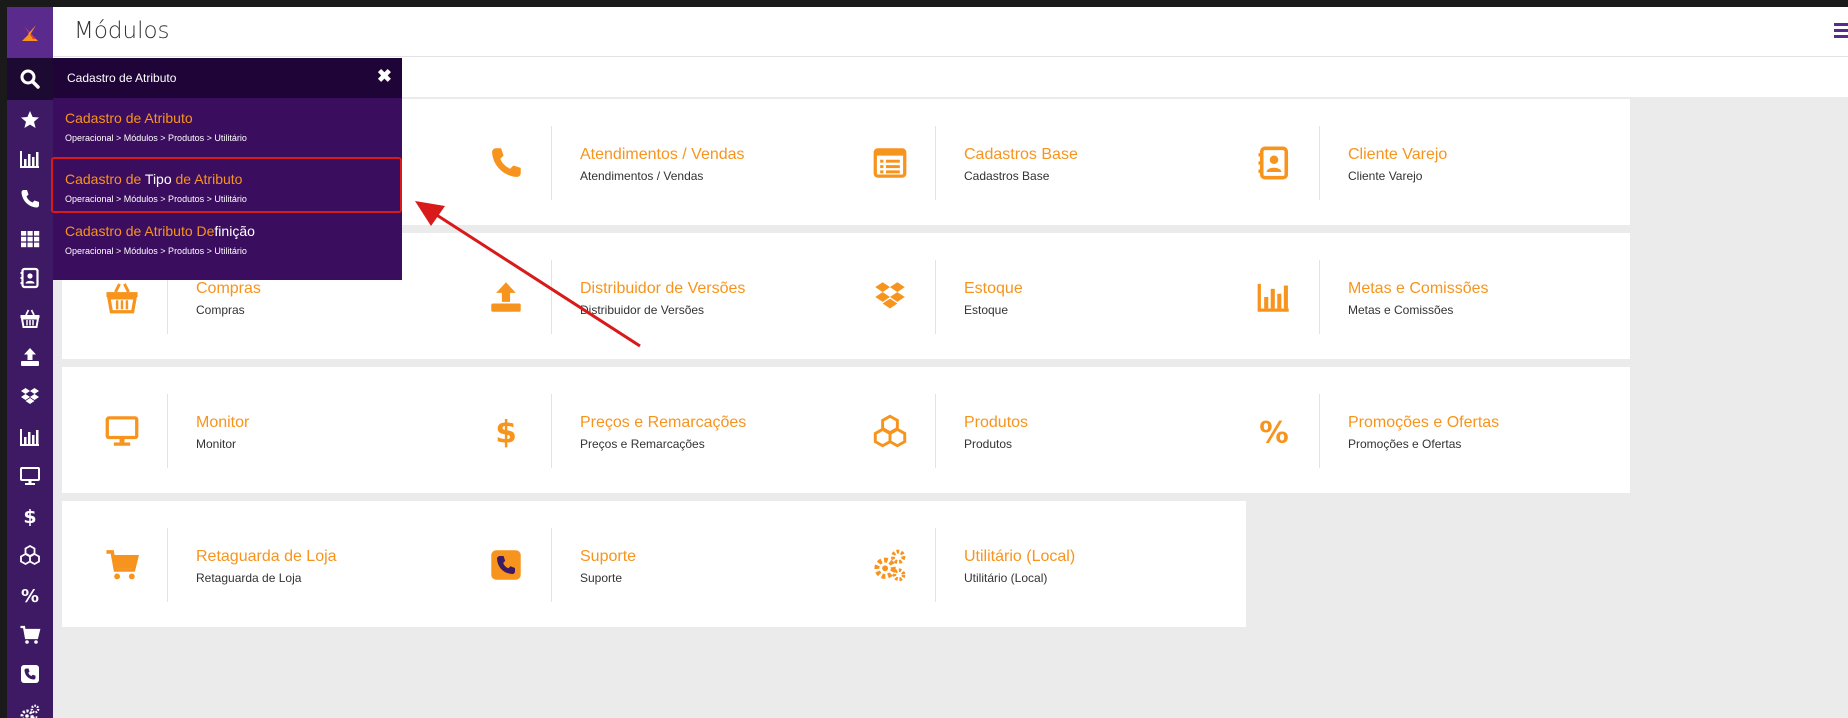 This screenshot has height=718, width=1848. Describe the element at coordinates (30, 706) in the screenshot. I see `sidebar-item-cogs` at that location.